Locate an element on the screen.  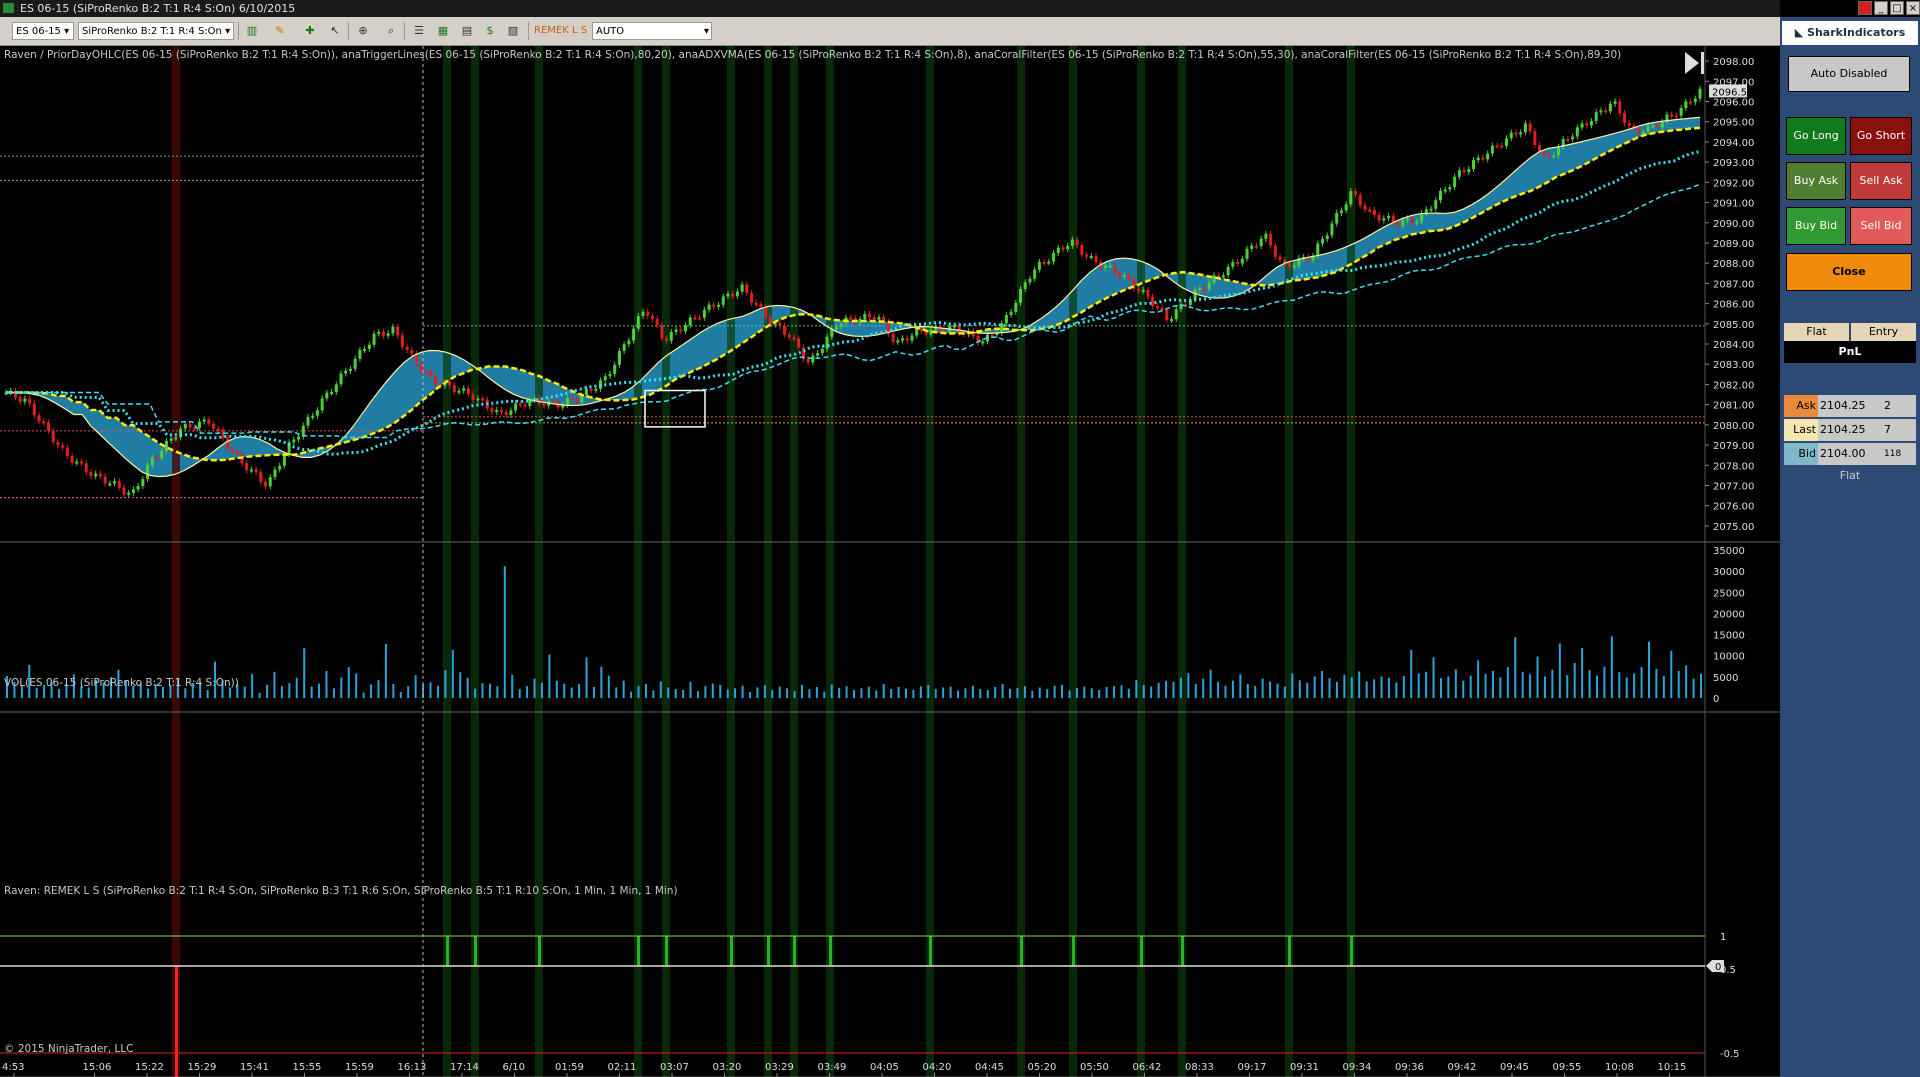
sell-bid-button: Sell Bid is located at coordinates (1881, 226).